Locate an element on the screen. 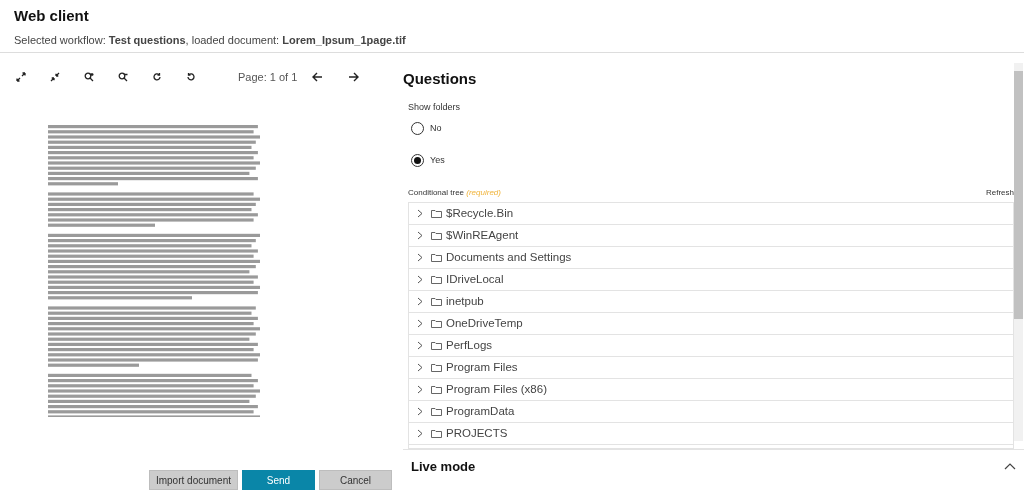  tree-item: PROJECTS is located at coordinates (711, 434).